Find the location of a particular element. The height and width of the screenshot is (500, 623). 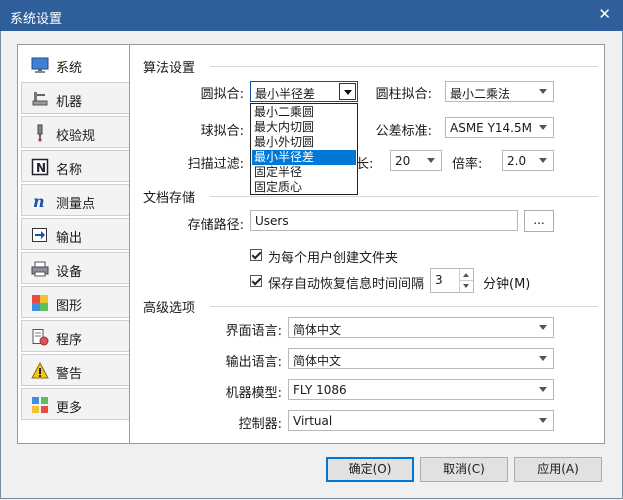

autosave-interval-spinner: 3 is located at coordinates (452, 280).